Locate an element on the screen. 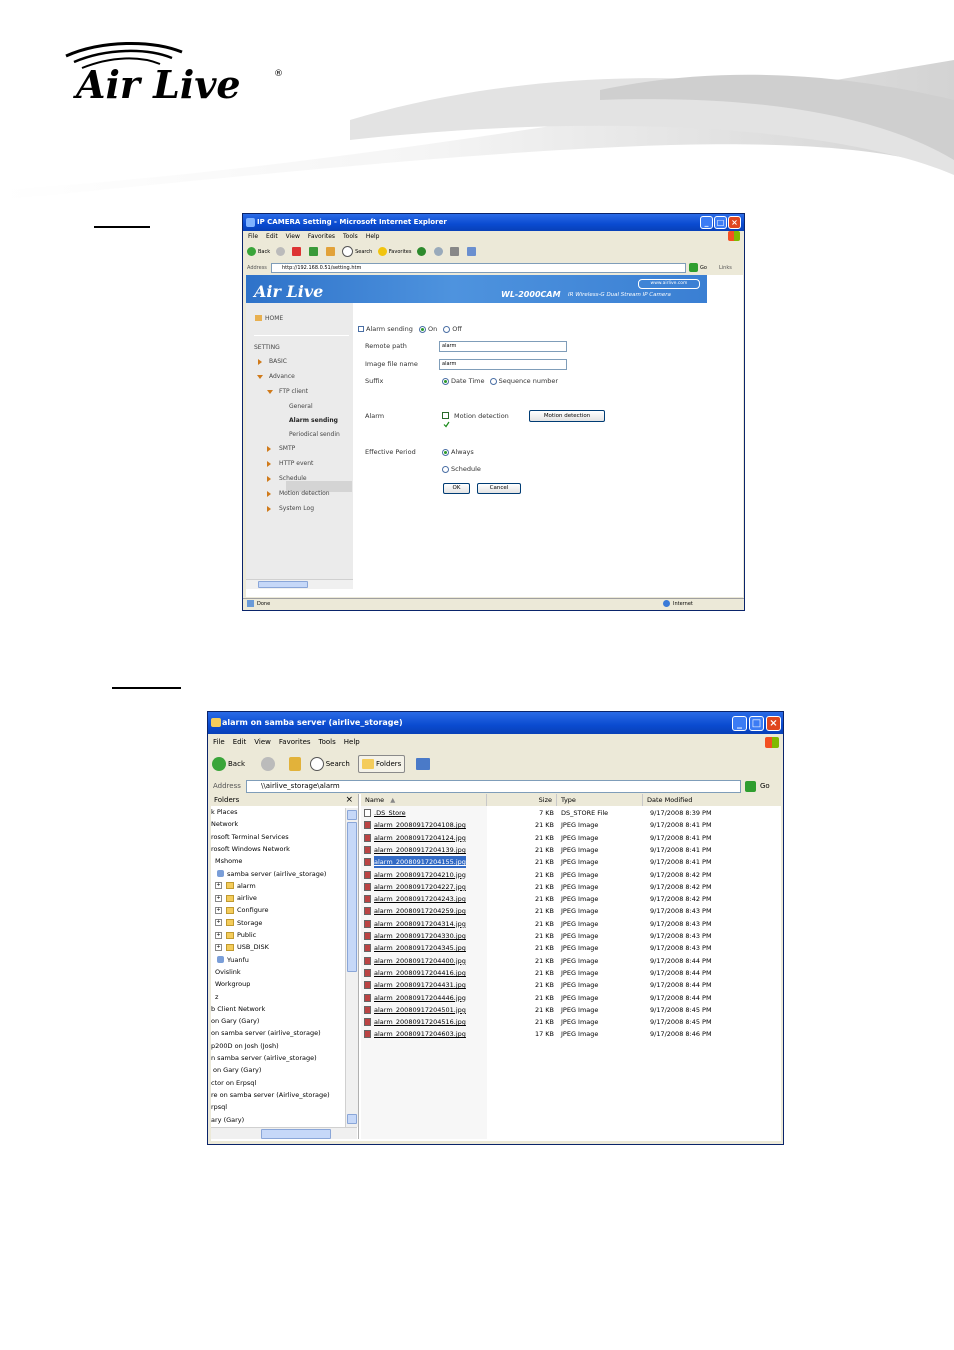  tree-vscrollbar is located at coordinates (351, 967).